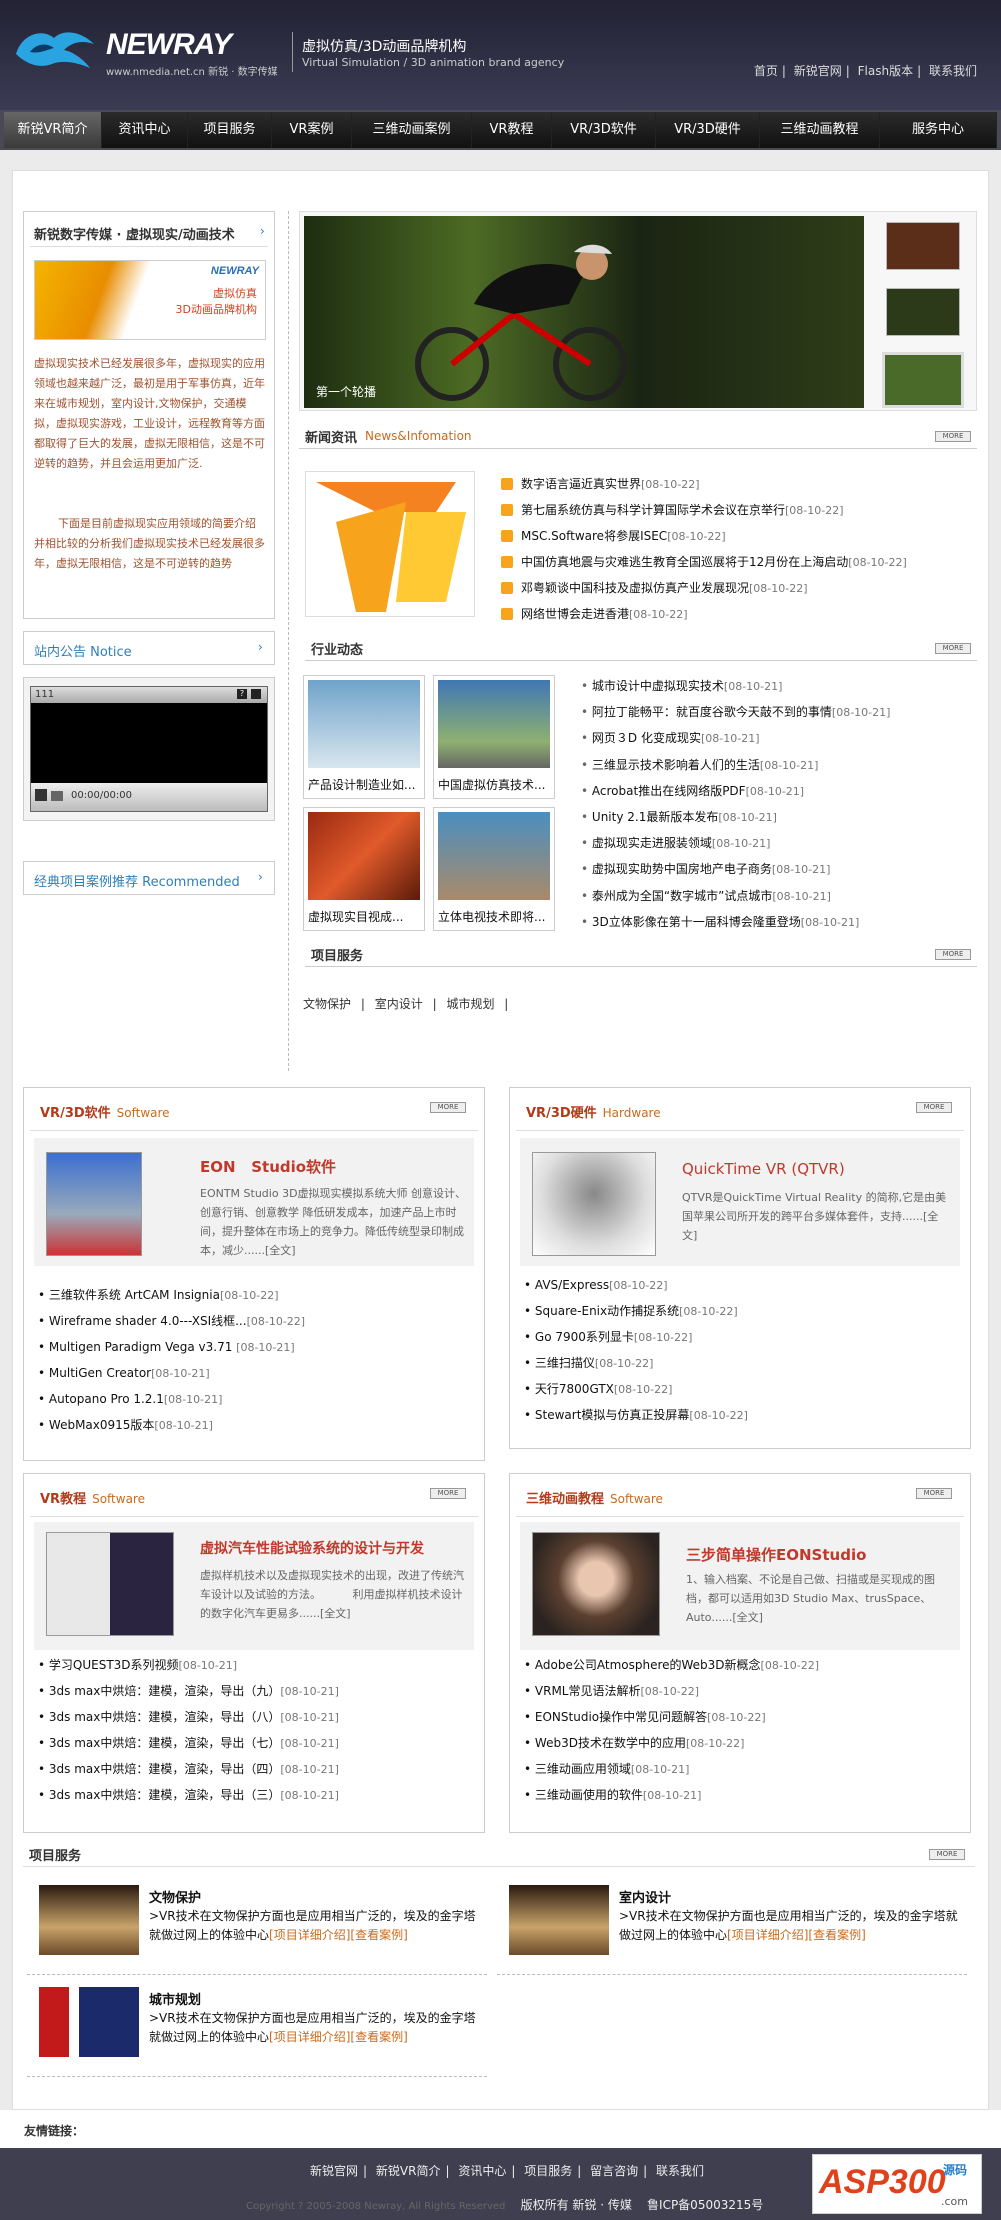  Describe the element at coordinates (680, 2171) in the screenshot. I see `footer-link-contact: 联系我们` at that location.